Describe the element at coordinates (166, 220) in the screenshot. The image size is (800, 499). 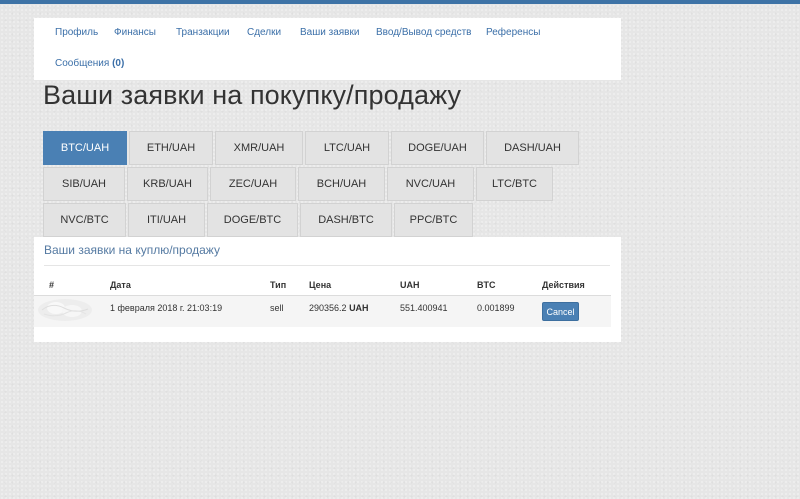
I see `tab-iti-uah: ITI/UAH` at that location.